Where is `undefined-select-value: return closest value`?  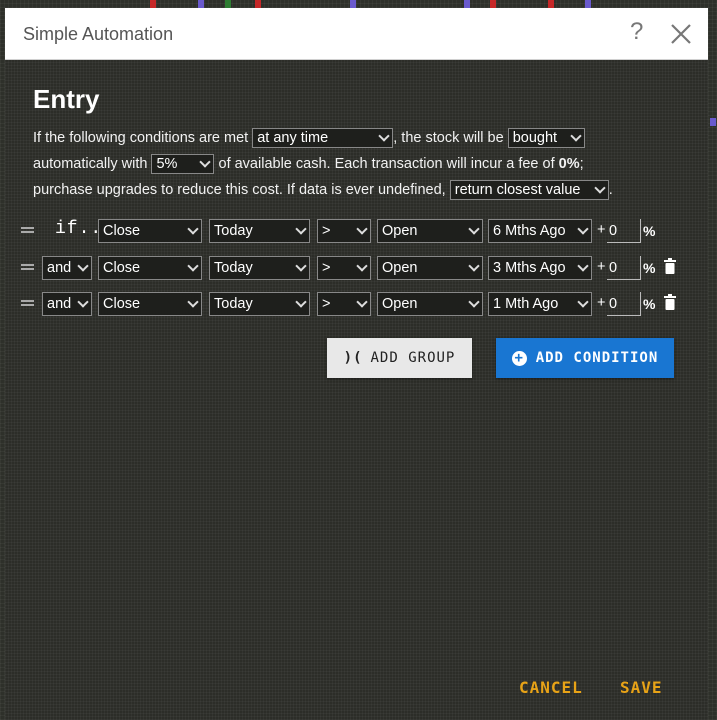 undefined-select-value: return closest value is located at coordinates (517, 190).